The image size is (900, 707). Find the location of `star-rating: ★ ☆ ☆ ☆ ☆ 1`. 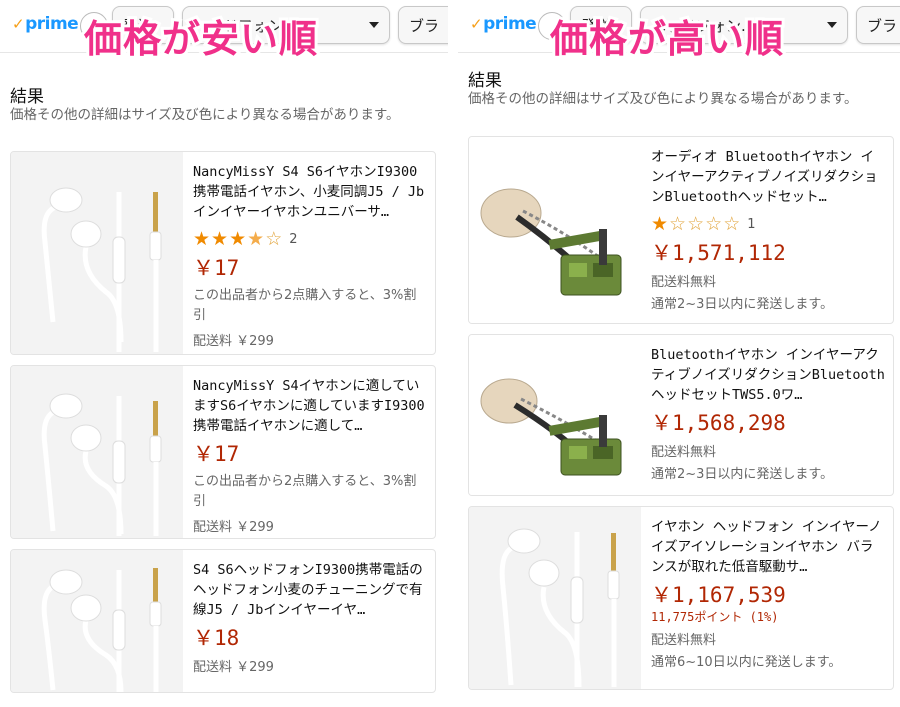

star-rating: ★ ☆ ☆ ☆ ☆ 1 is located at coordinates (768, 224).